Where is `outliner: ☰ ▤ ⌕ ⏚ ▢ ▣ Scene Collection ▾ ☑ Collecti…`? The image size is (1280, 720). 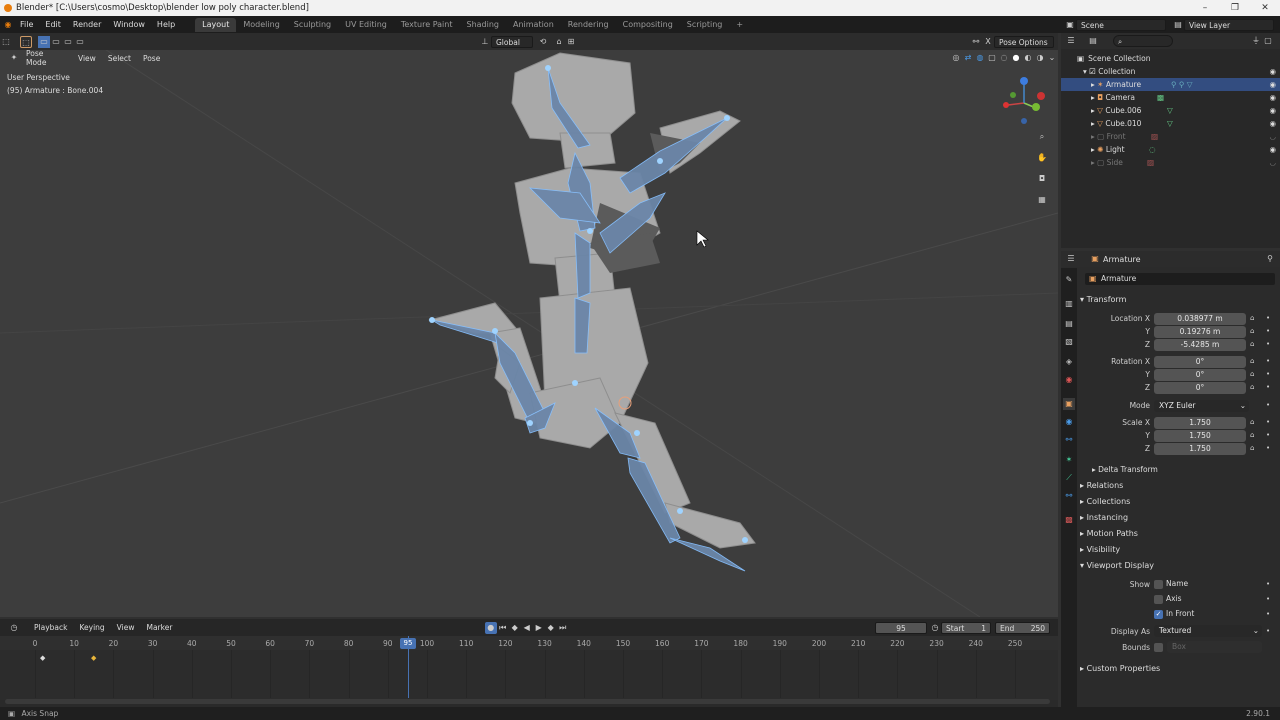
outliner: ☰ ▤ ⌕ ⏚ ▢ ▣ Scene Collection ▾ ☑ Collecti… is located at coordinates (1170, 140).